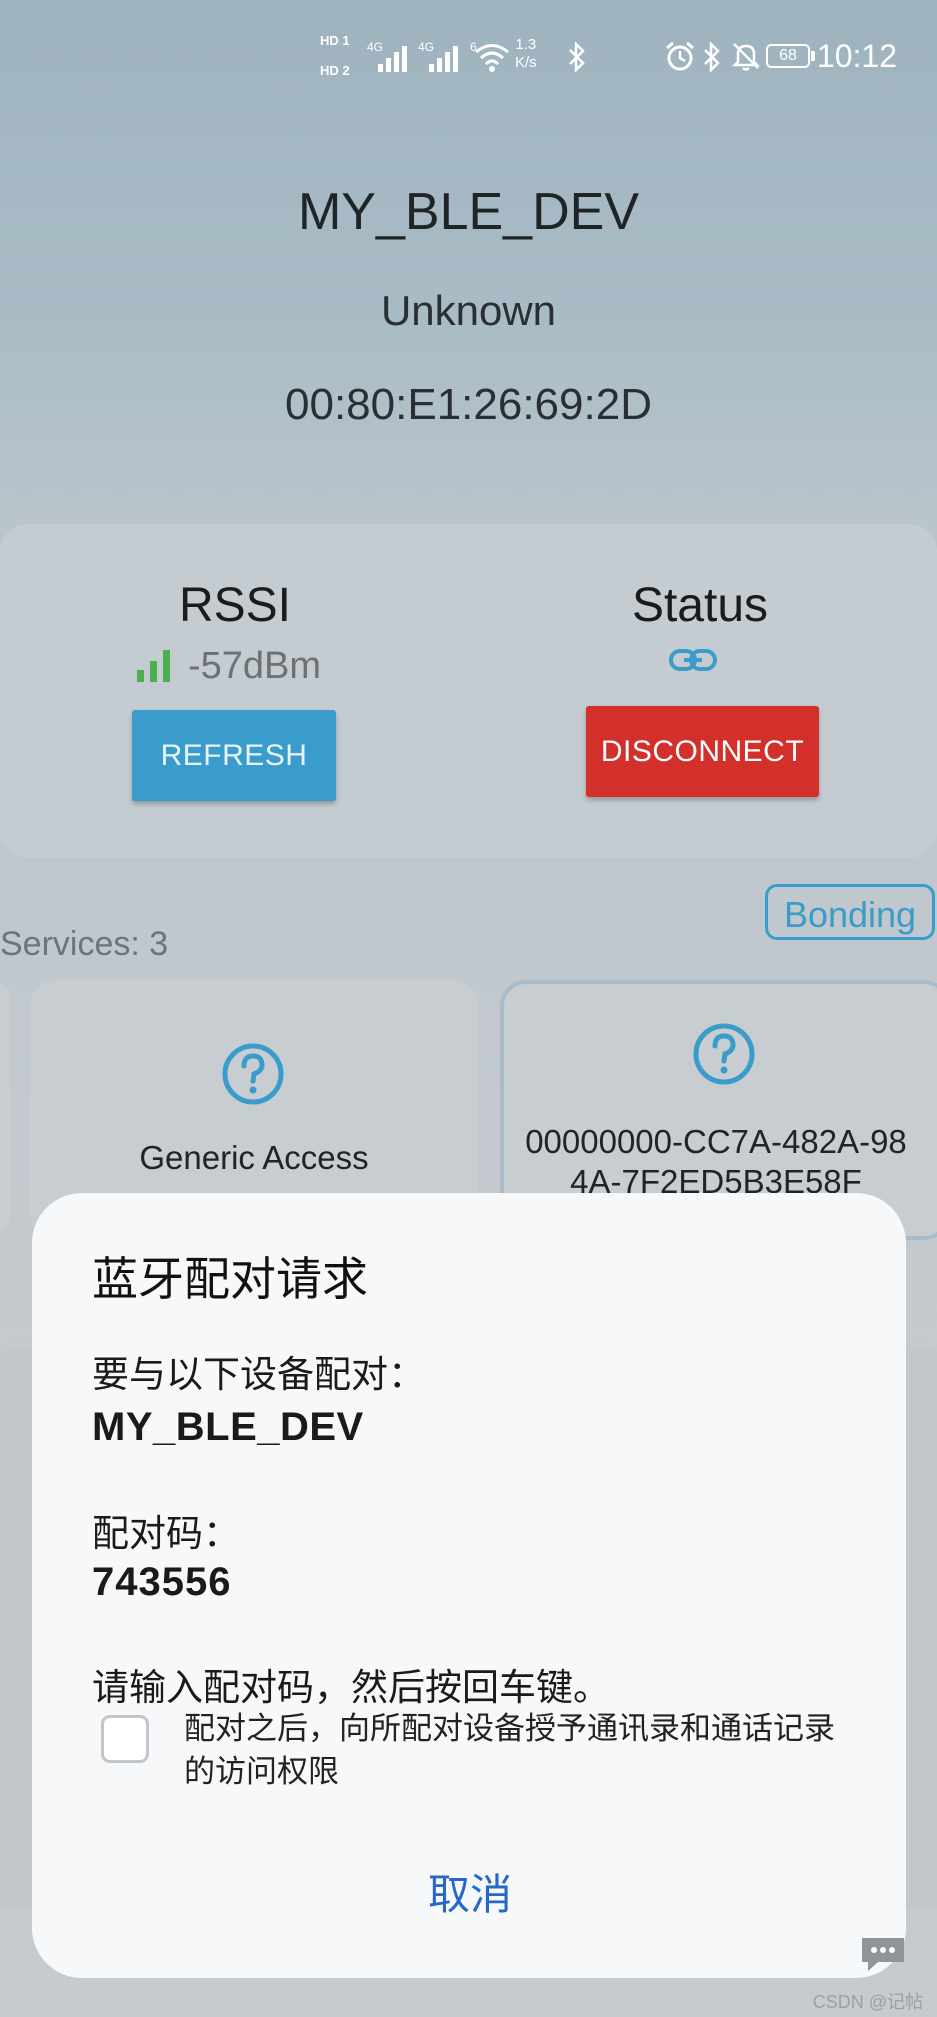  What do you see at coordinates (5, 1107) in the screenshot?
I see `service-card-partial` at bounding box center [5, 1107].